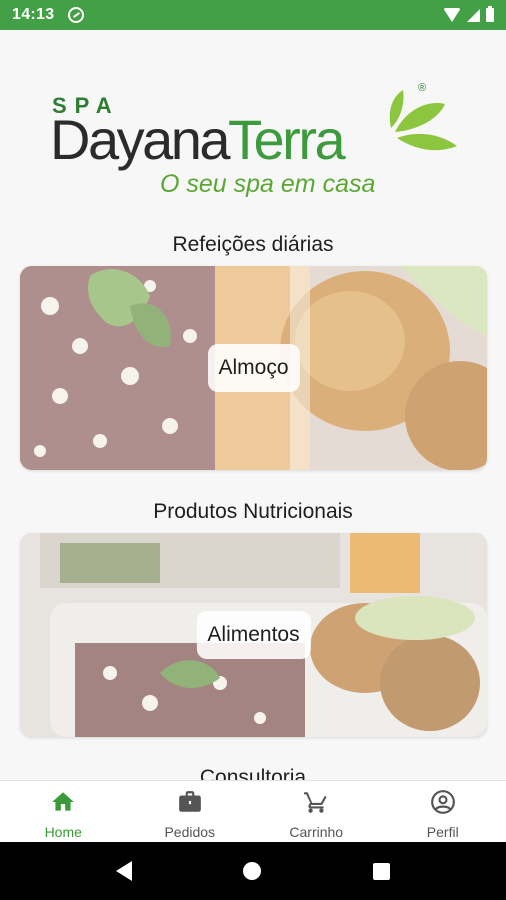  I want to click on leaf-icon, so click(423, 120).